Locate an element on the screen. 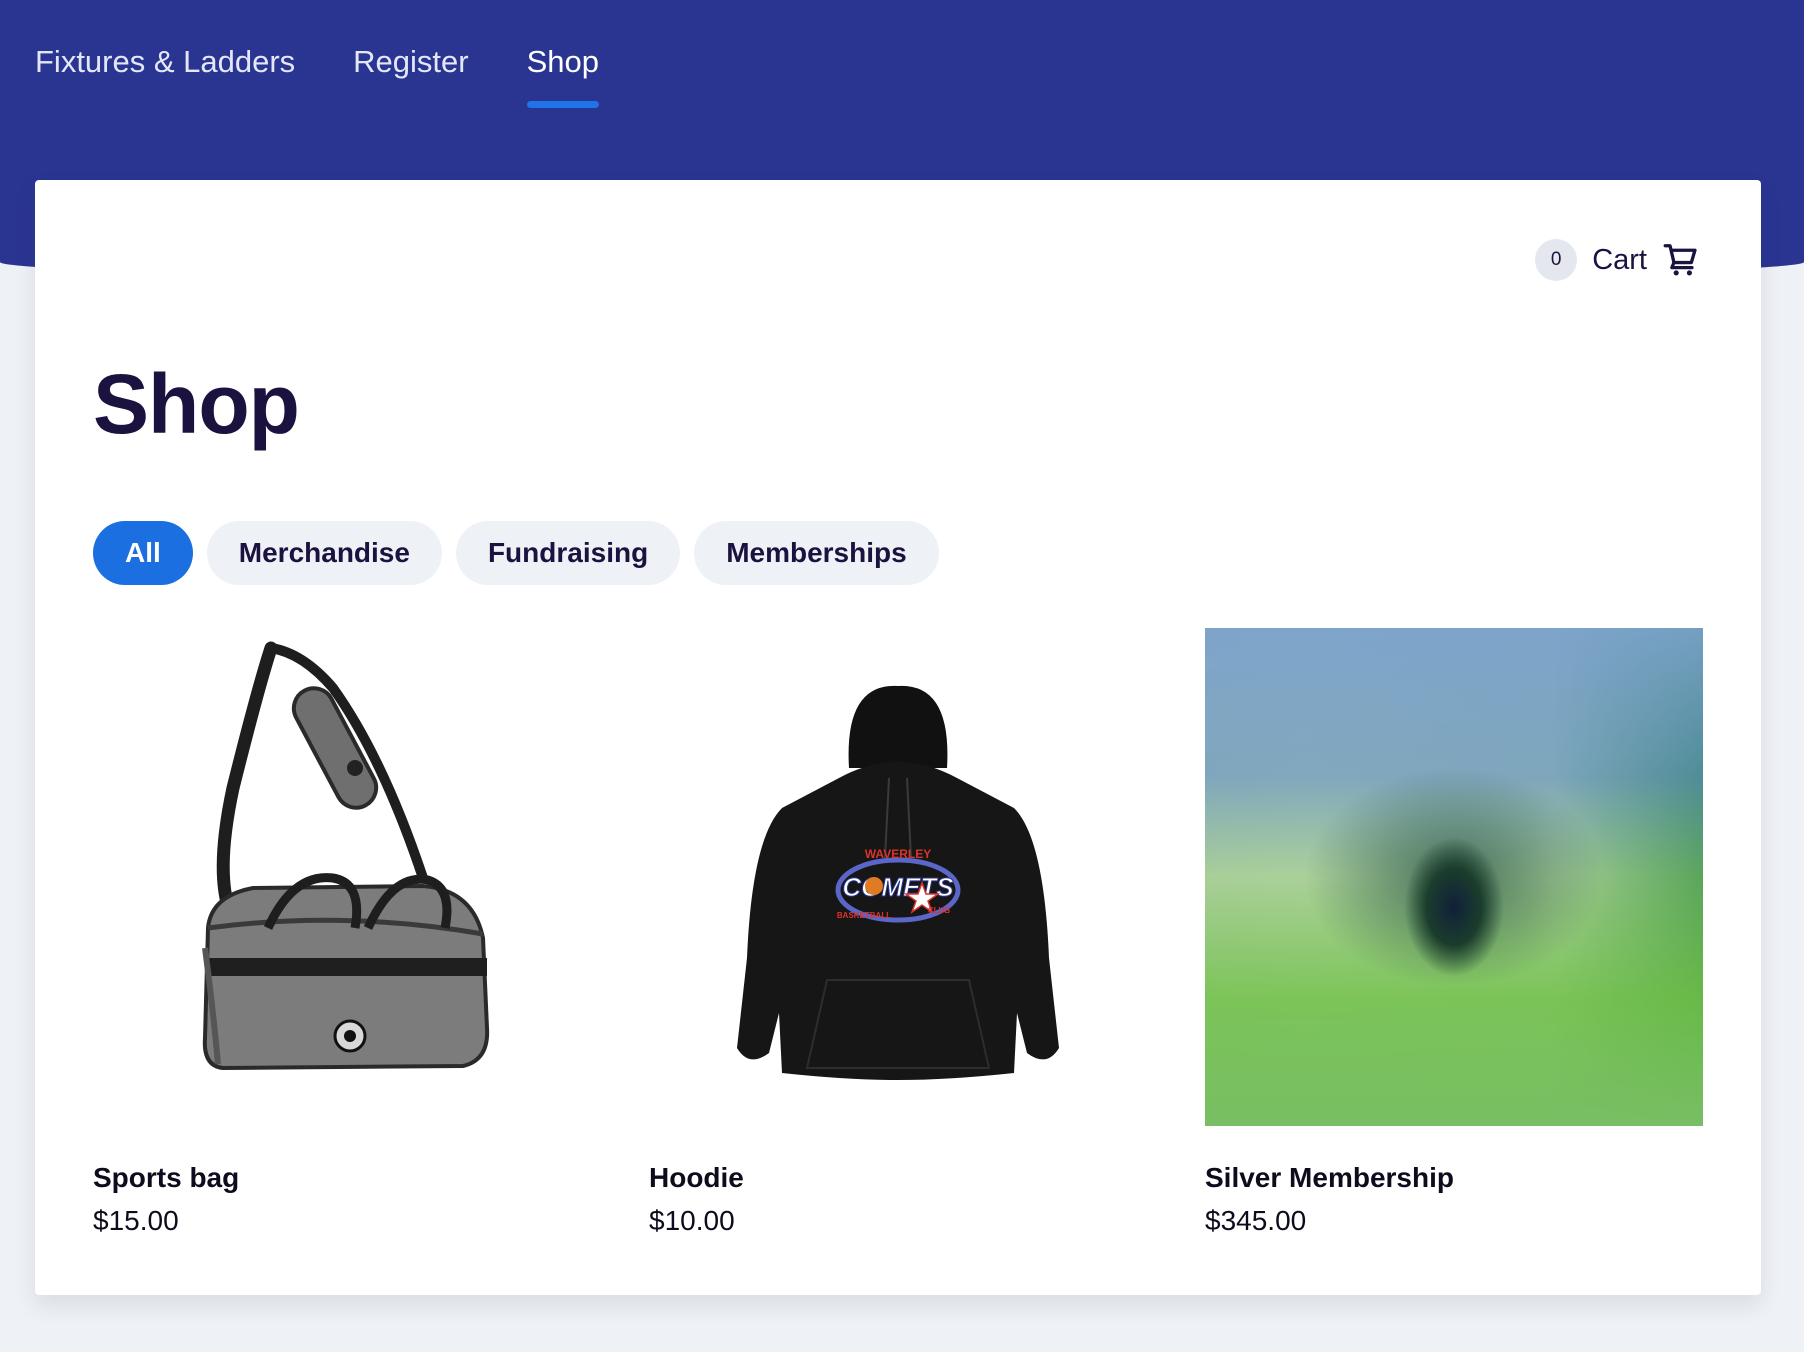 Image resolution: width=1804 pixels, height=1352 pixels. cart-button: 0 Cart is located at coordinates (1617, 260).